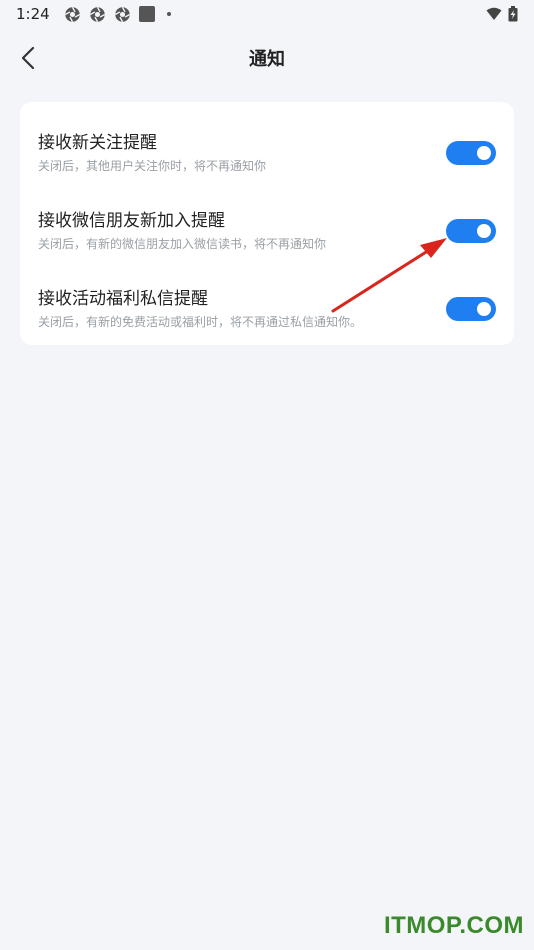  What do you see at coordinates (97, 143) in the screenshot?
I see `setting-title: 接收新关注提醒` at bounding box center [97, 143].